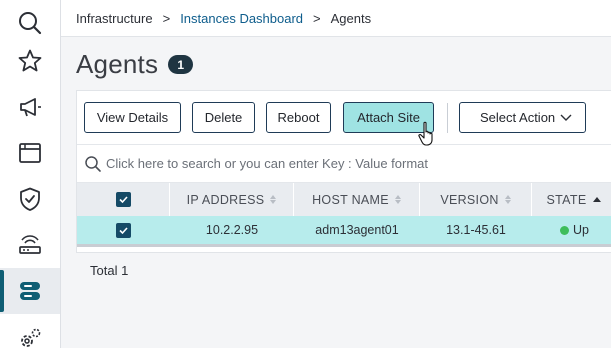 The width and height of the screenshot is (611, 348). I want to click on select-all-cell, so click(123, 199).